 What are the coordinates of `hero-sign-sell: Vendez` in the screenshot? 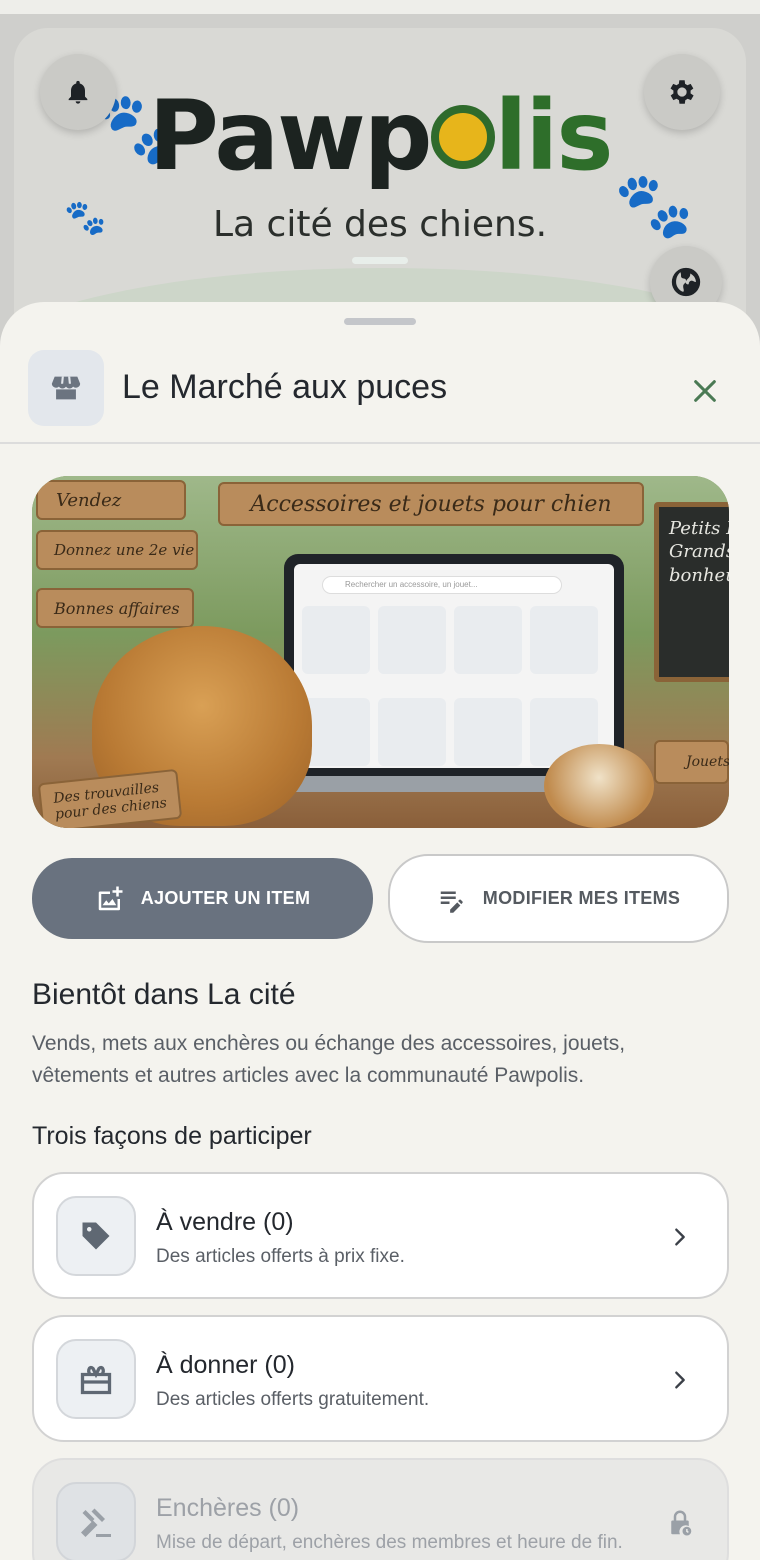 It's located at (111, 500).